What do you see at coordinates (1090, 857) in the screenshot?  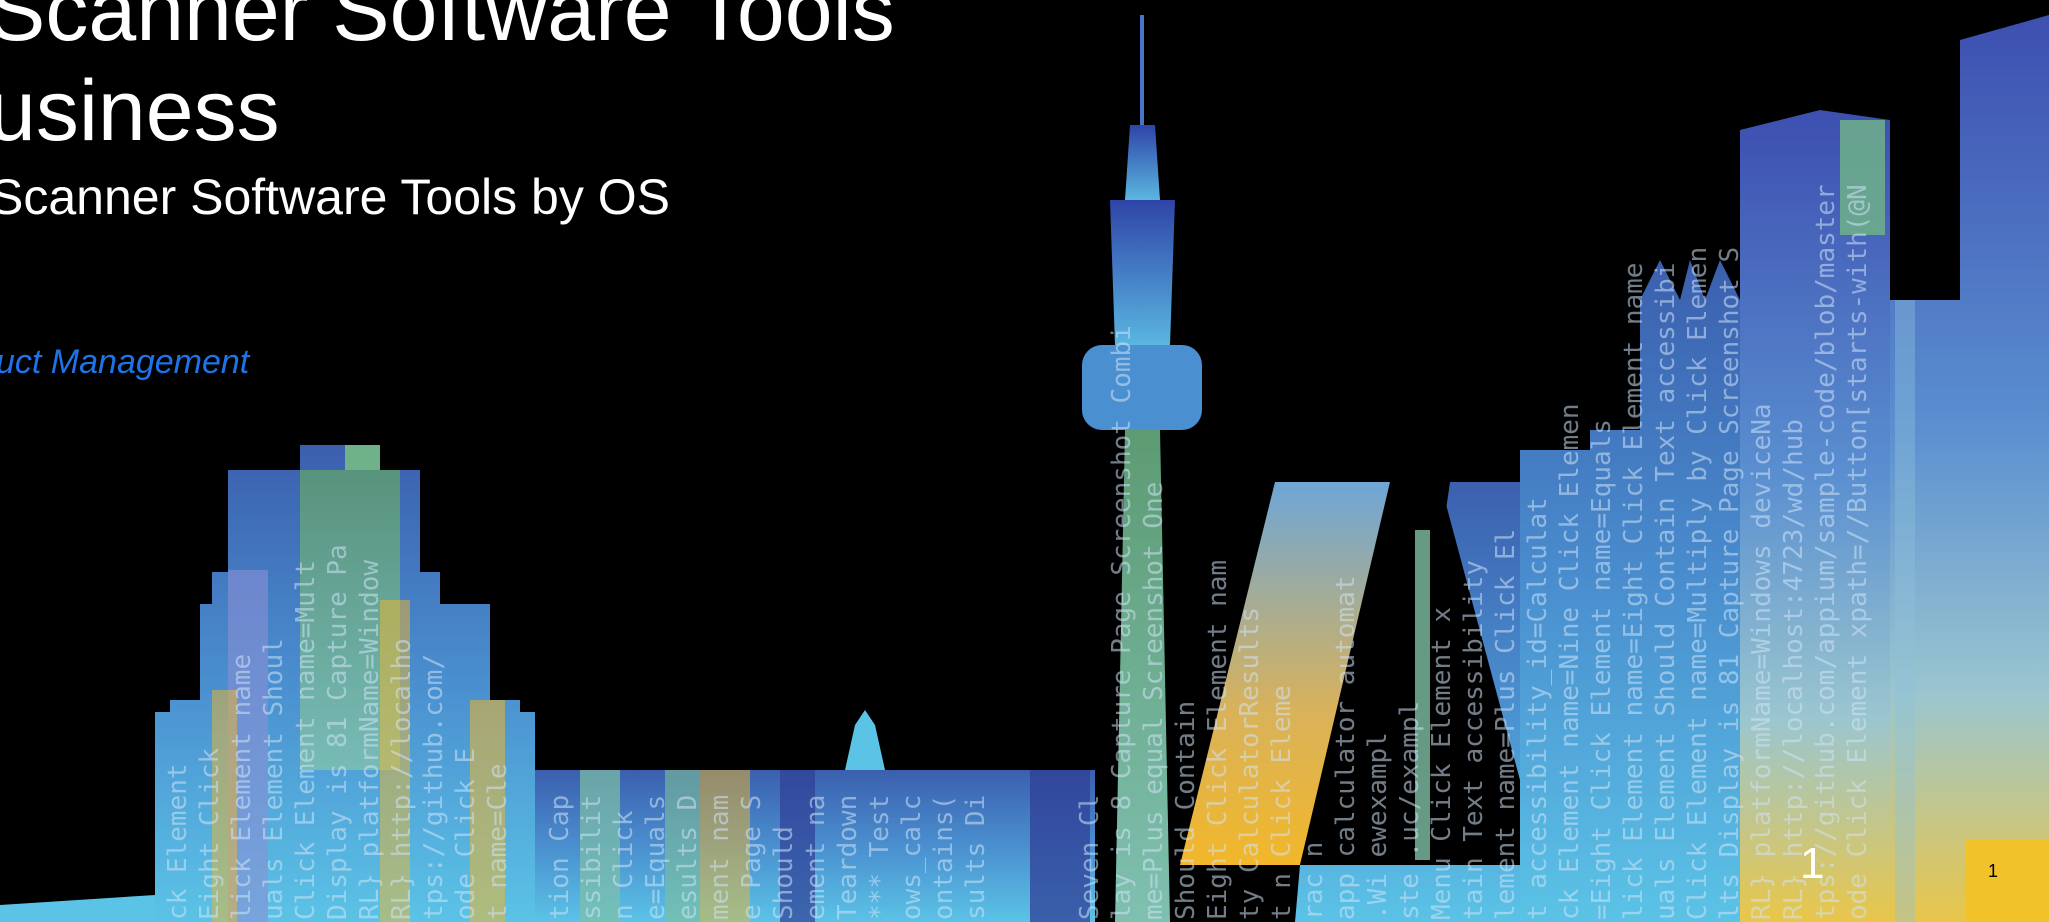 I see `code-column: Seven Cl` at bounding box center [1090, 857].